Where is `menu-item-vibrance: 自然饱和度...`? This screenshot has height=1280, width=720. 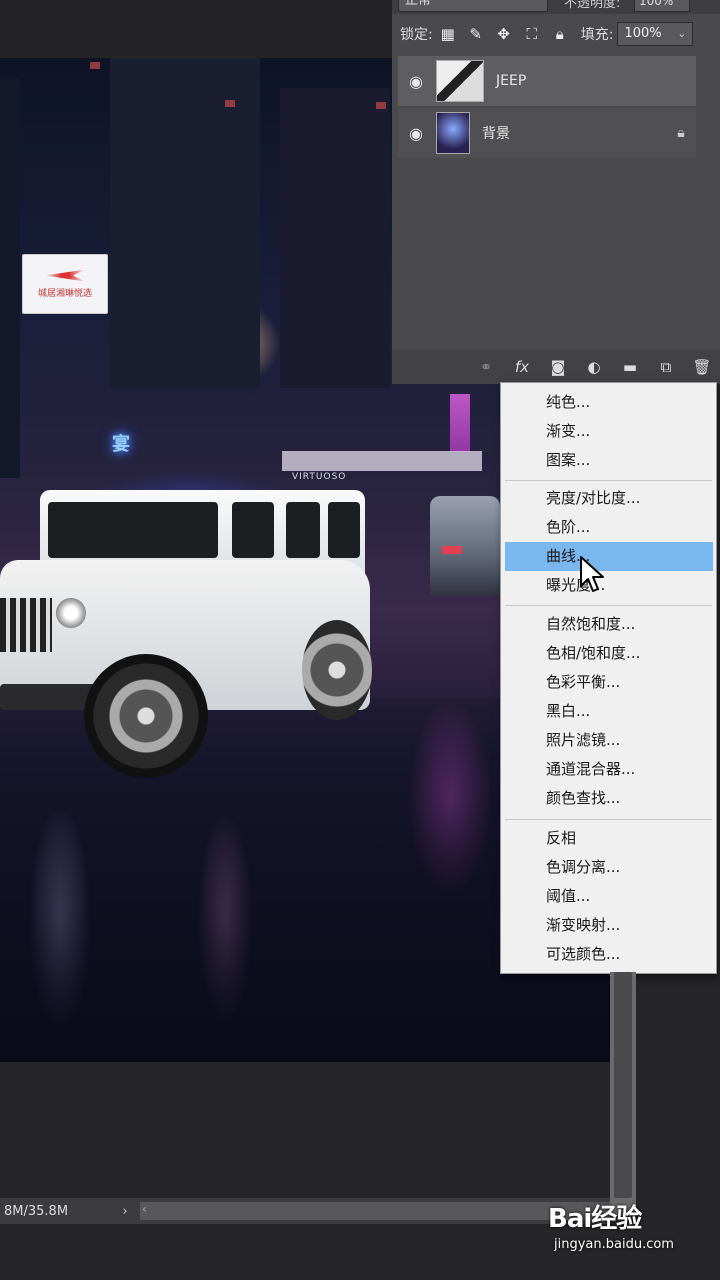
menu-item-vibrance: 自然饱和度... is located at coordinates (608, 624).